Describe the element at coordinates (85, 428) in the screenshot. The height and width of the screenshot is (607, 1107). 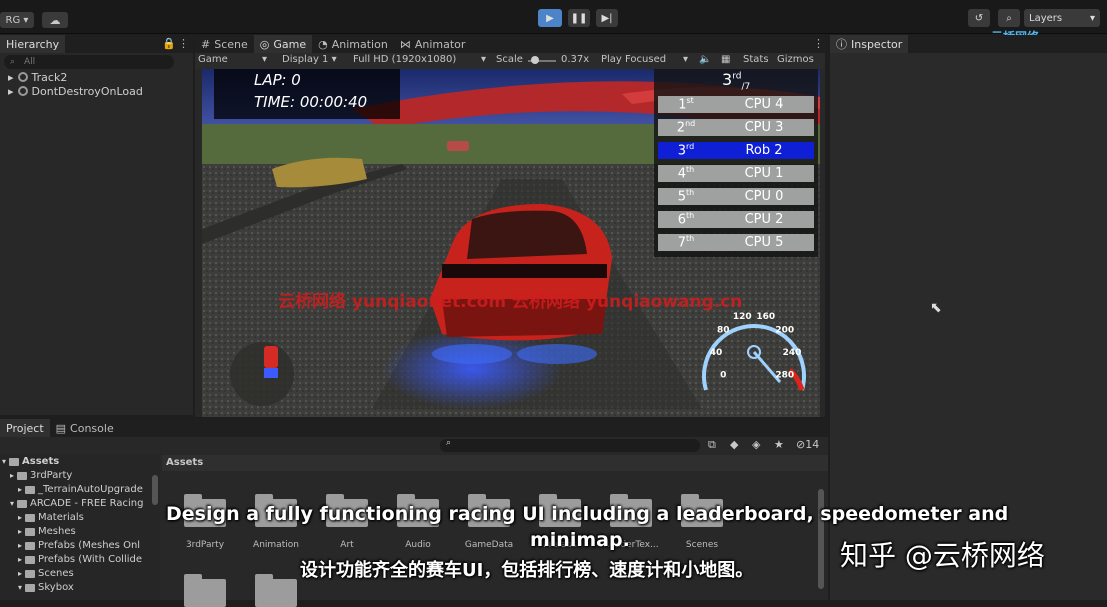
I see `tab-console: ▤ Console` at that location.